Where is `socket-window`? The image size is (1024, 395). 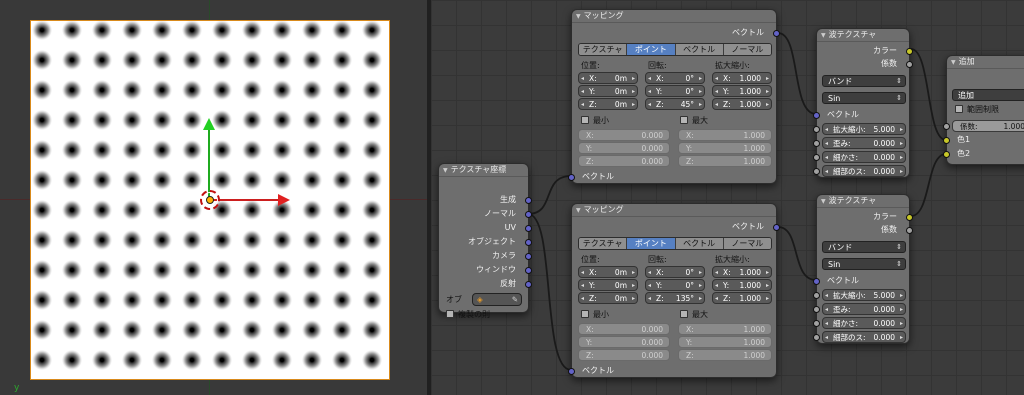
socket-window is located at coordinates (528, 270).